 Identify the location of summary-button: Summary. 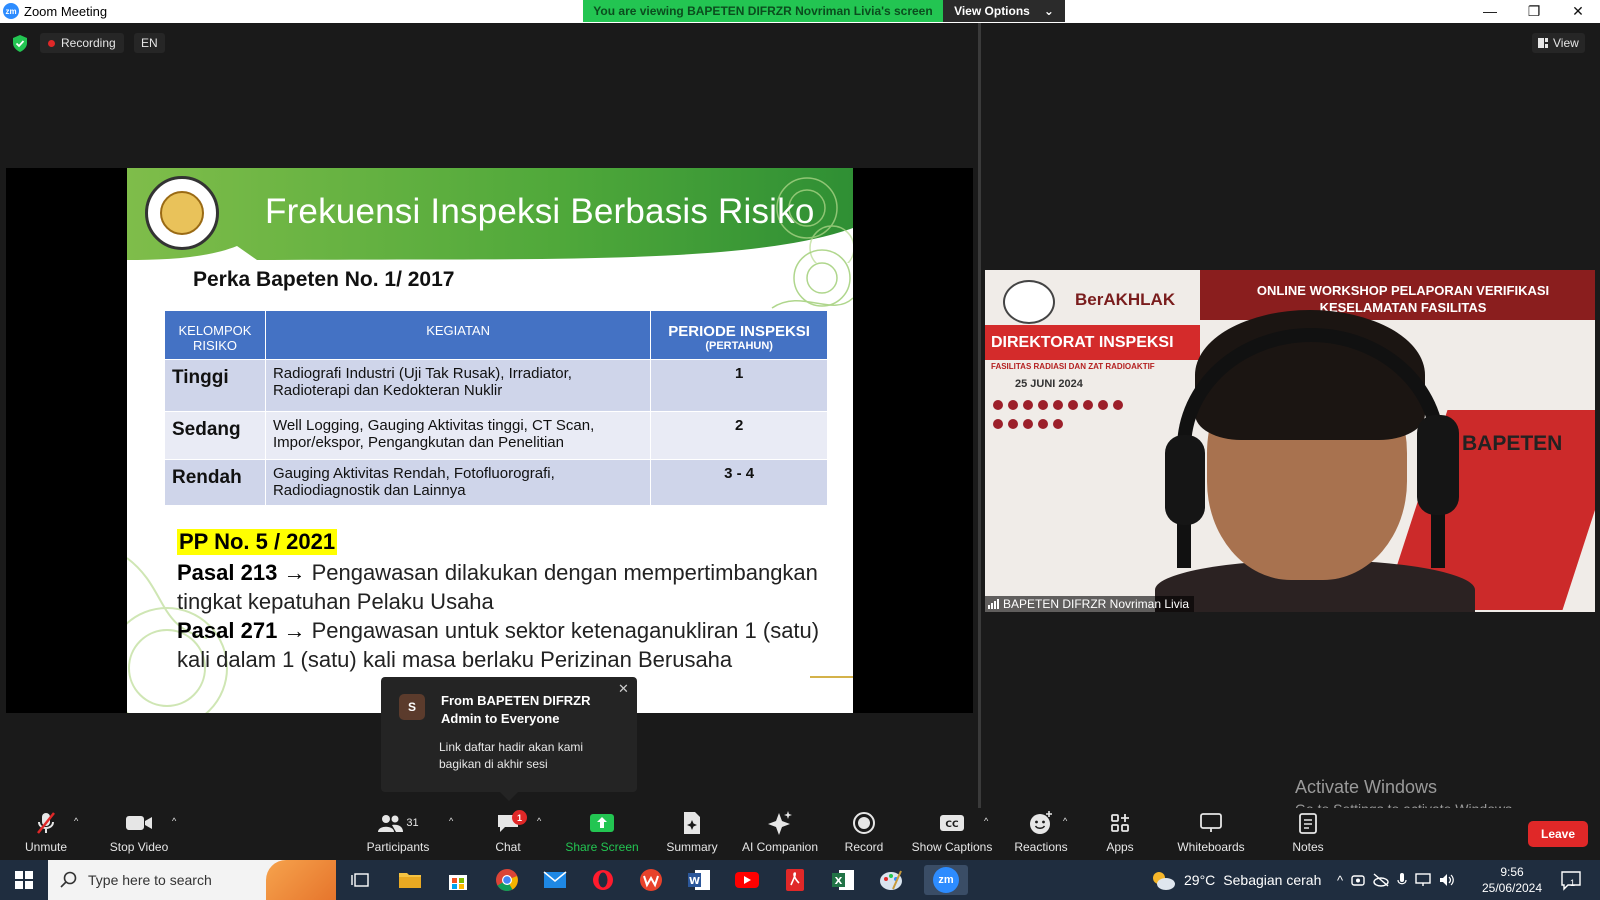
(692, 834).